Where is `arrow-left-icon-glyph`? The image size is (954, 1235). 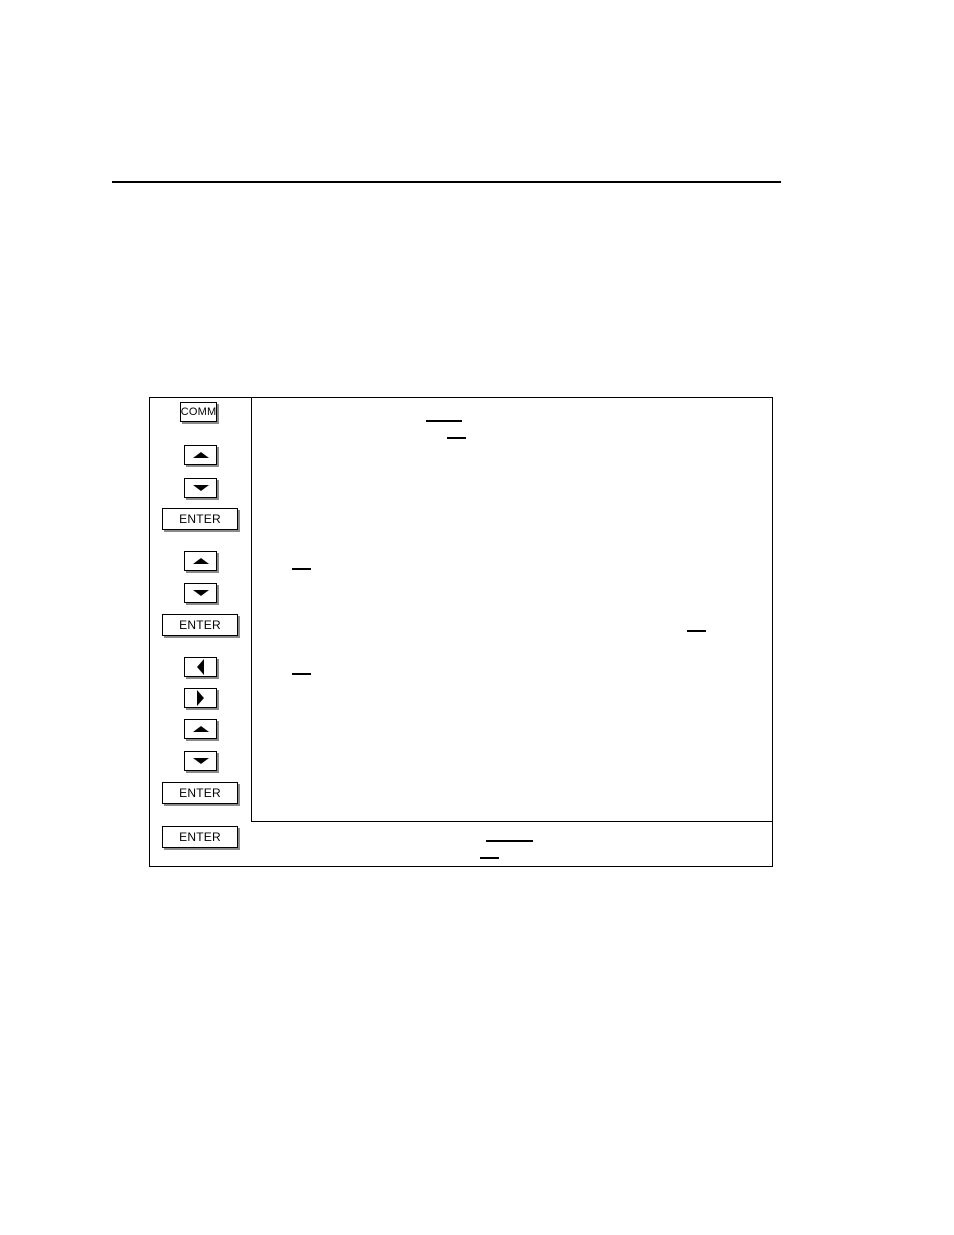 arrow-left-icon-glyph is located at coordinates (200, 667).